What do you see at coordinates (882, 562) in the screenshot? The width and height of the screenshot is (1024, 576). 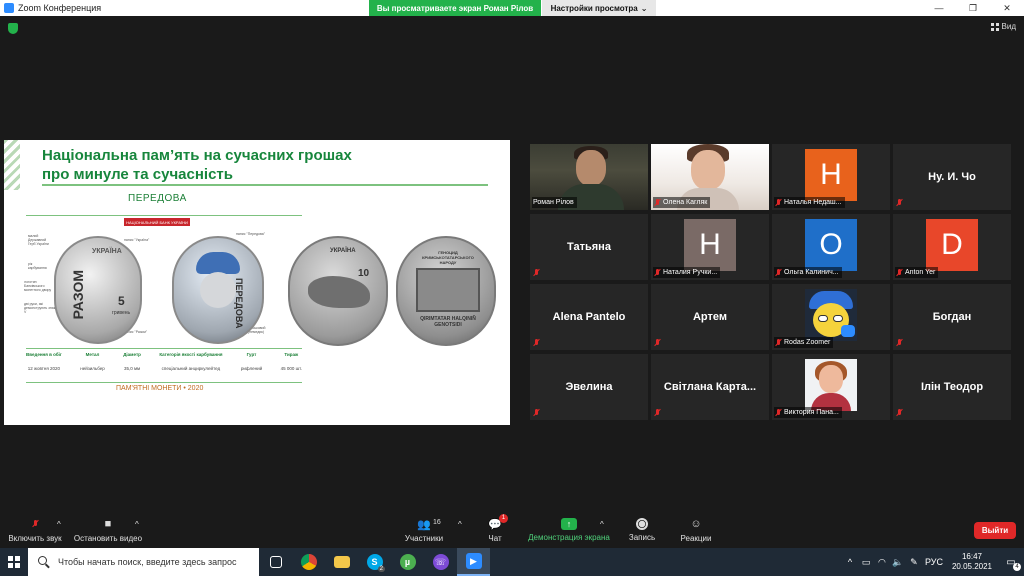 I see `wifi-icon: ◠` at bounding box center [882, 562].